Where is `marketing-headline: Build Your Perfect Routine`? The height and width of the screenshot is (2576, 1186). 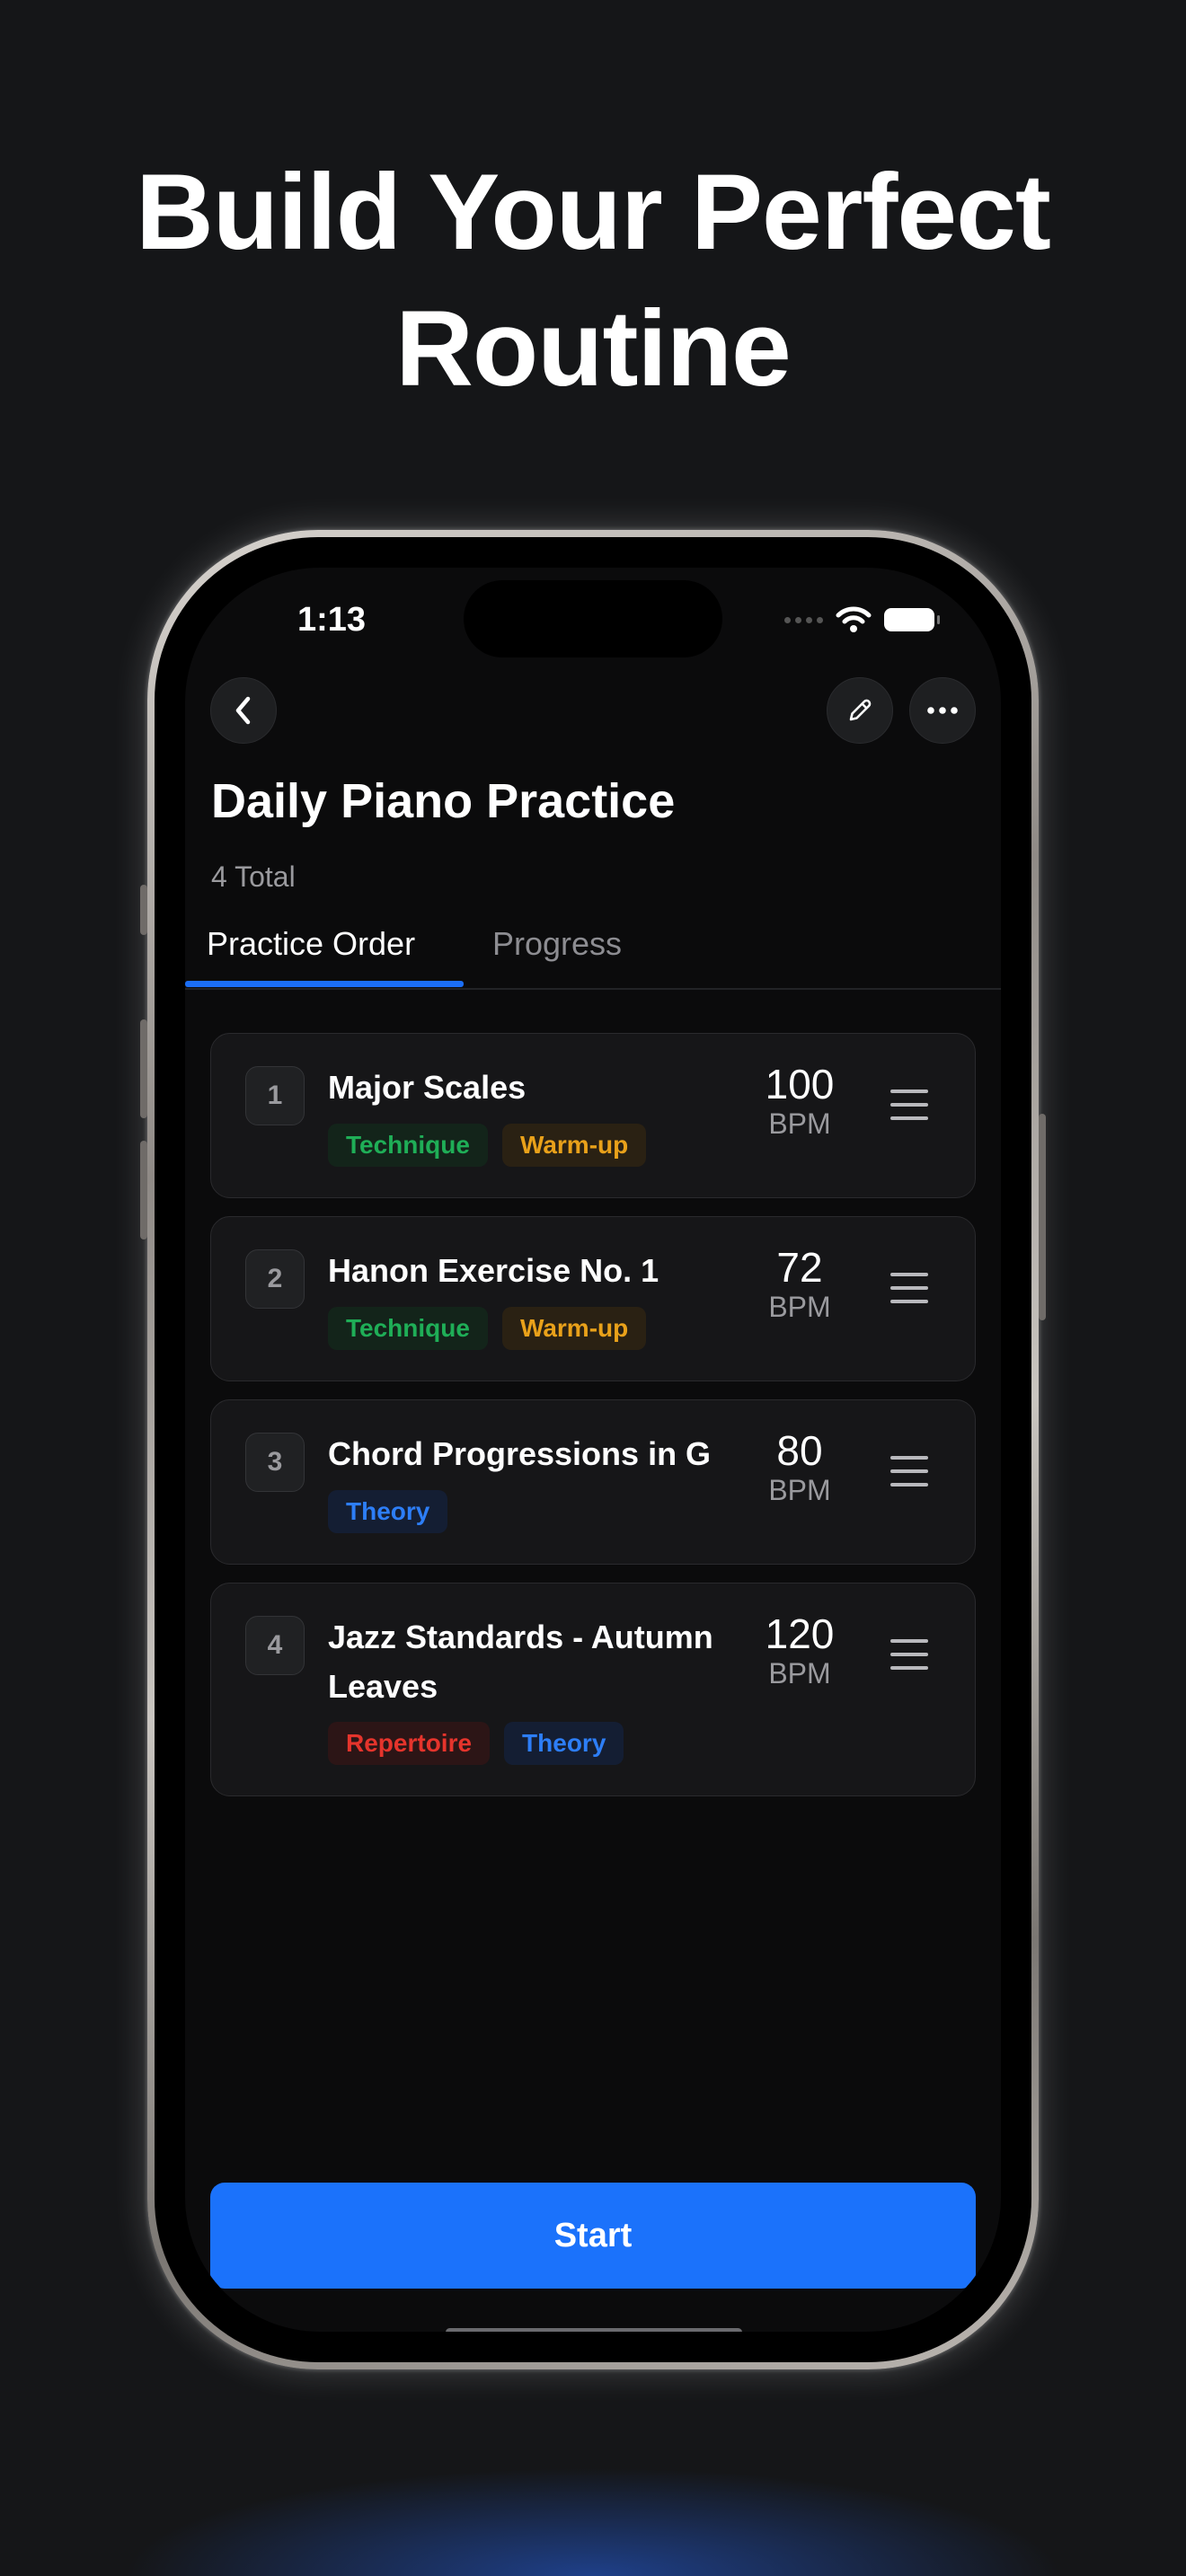 marketing-headline: Build Your Perfect Routine is located at coordinates (593, 280).